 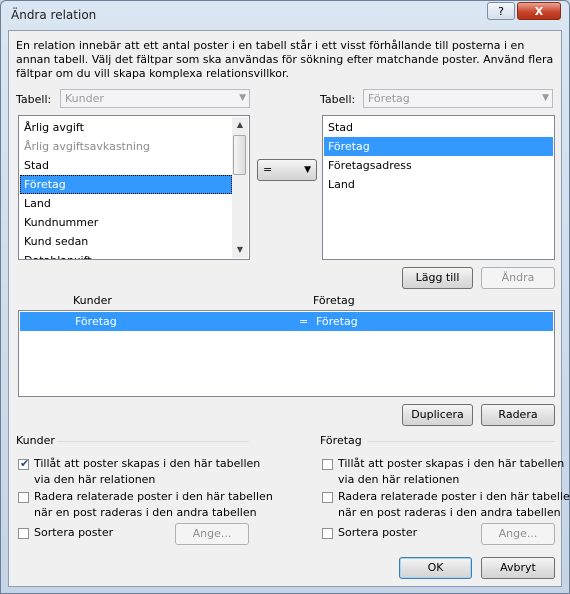 I want to click on left-sort-label: Sortera poster, so click(x=73, y=533).